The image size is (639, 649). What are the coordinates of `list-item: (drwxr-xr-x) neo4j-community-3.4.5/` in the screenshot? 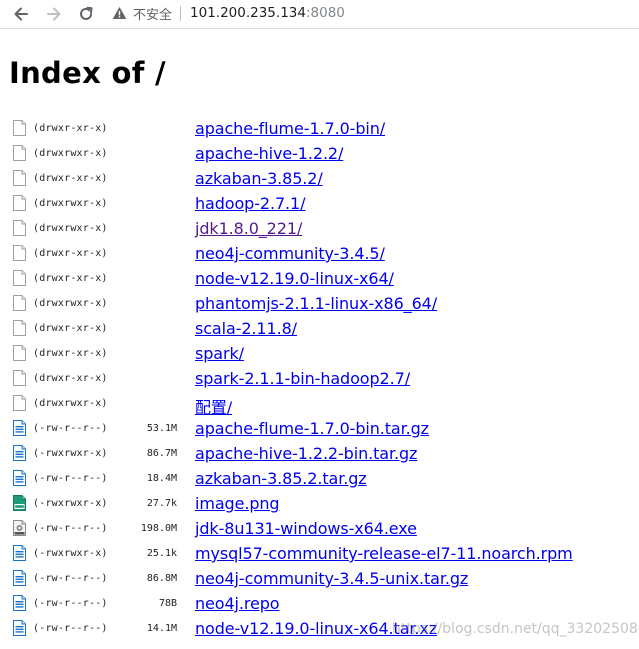 It's located at (319, 255).